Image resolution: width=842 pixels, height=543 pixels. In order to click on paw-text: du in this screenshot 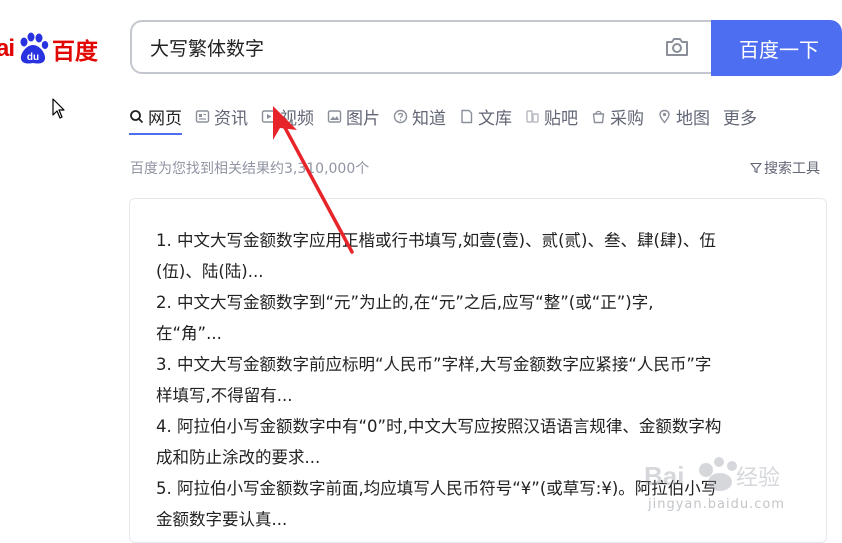, I will do `click(33, 57)`.